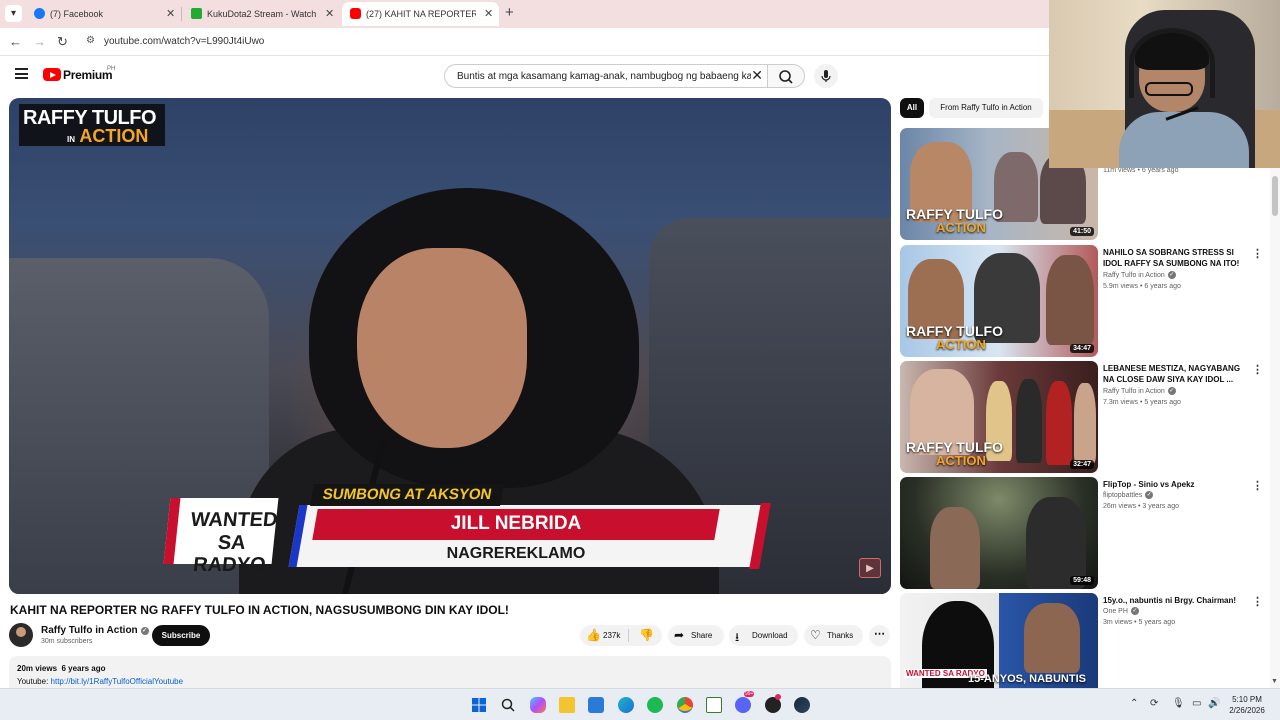  What do you see at coordinates (999, 533) in the screenshot?
I see `recommendation-thumbnail: 59:48` at bounding box center [999, 533].